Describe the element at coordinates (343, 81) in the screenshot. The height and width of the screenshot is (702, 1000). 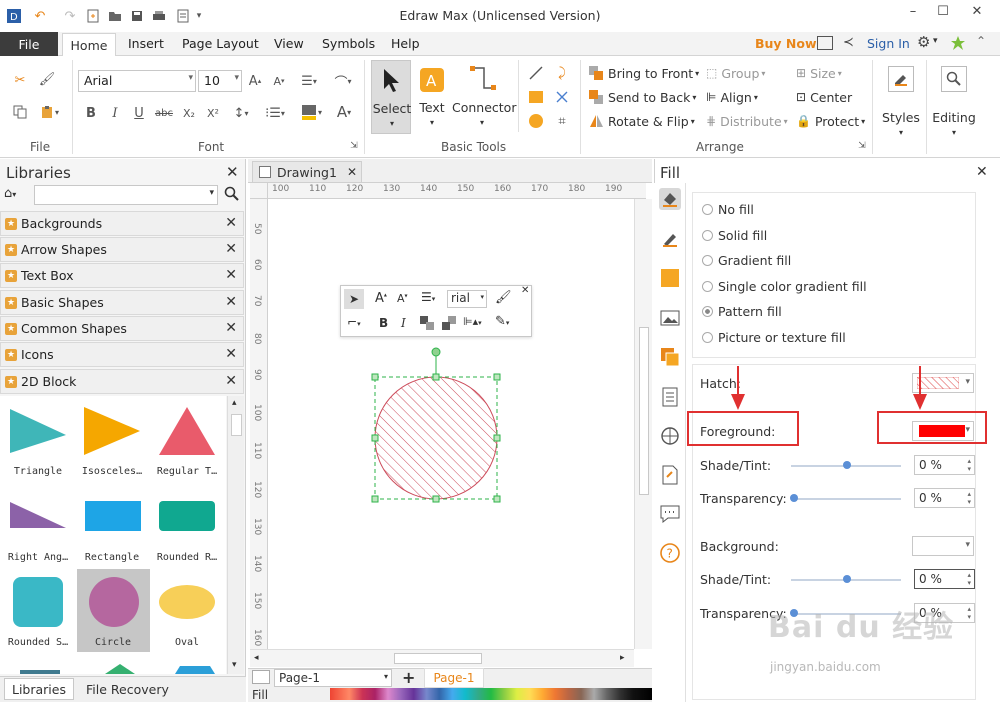
I see `text-curve-icon: ⌒ ▾` at that location.